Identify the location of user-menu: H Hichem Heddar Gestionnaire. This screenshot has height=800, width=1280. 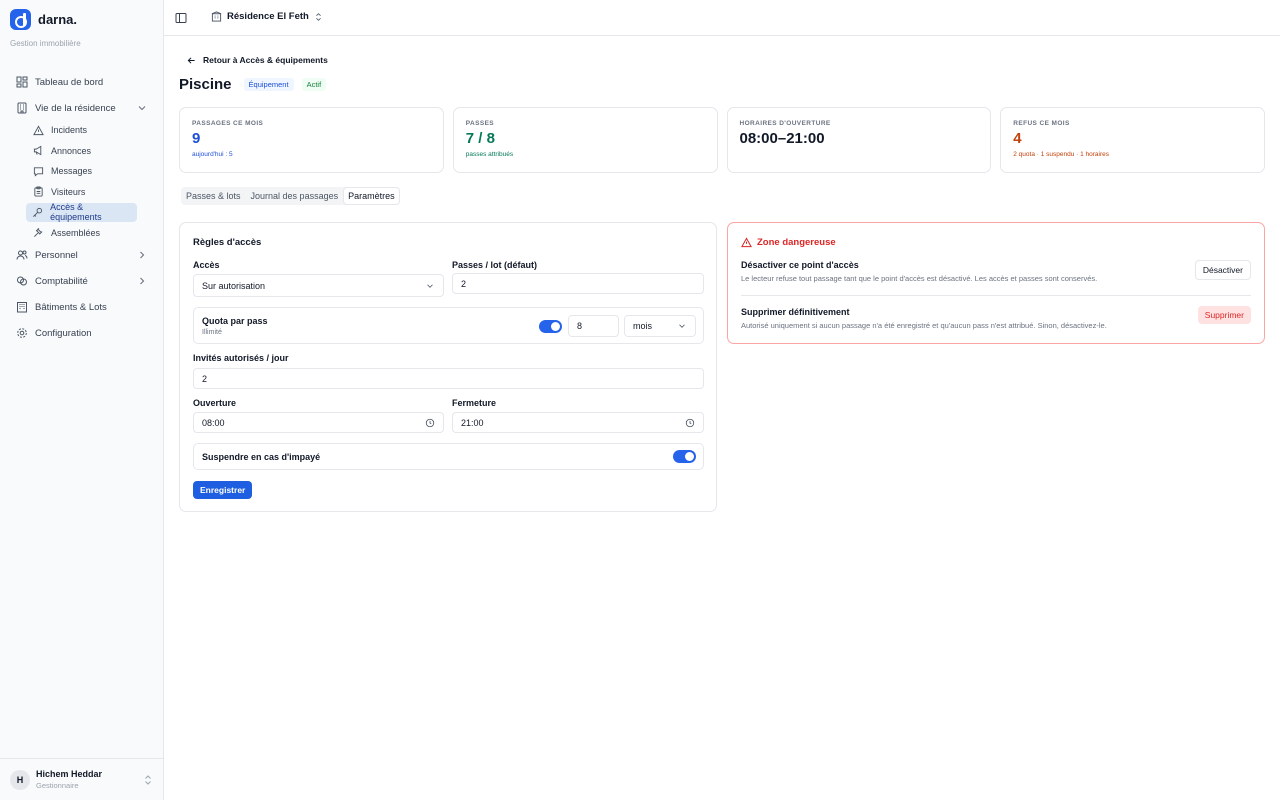
(81, 779).